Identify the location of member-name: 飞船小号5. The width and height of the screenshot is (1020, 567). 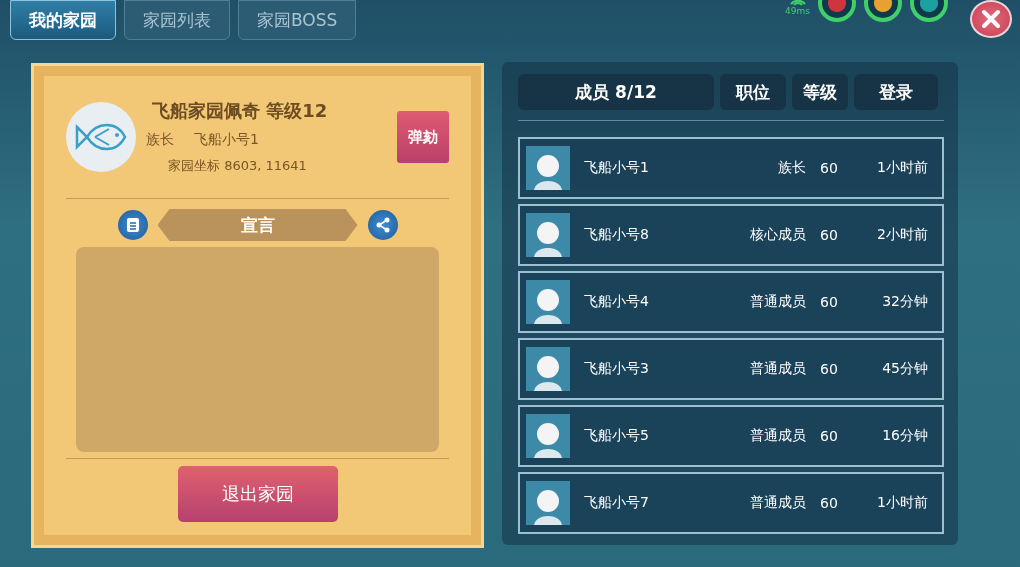
(617, 436).